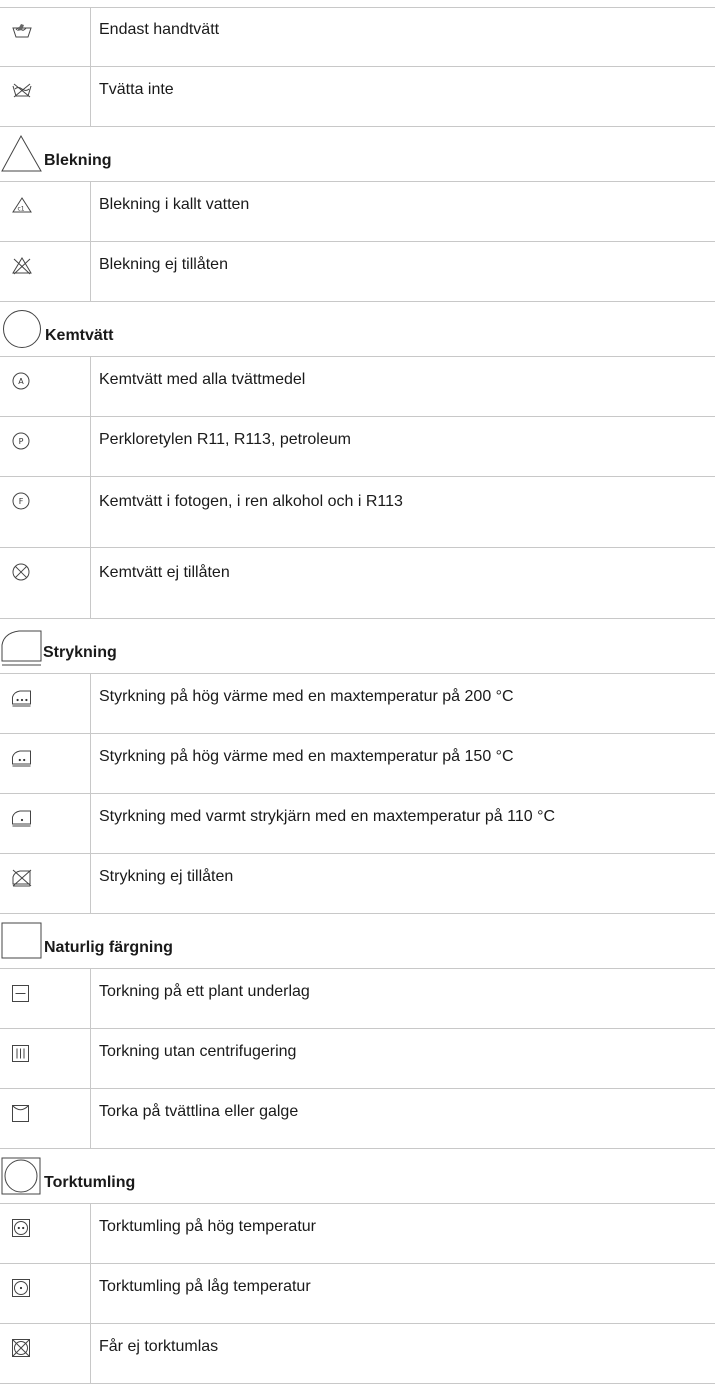 This screenshot has height=1384, width=715. What do you see at coordinates (403, 1294) in the screenshot?
I see `description-cell: Torktumling på låg temperatur` at bounding box center [403, 1294].